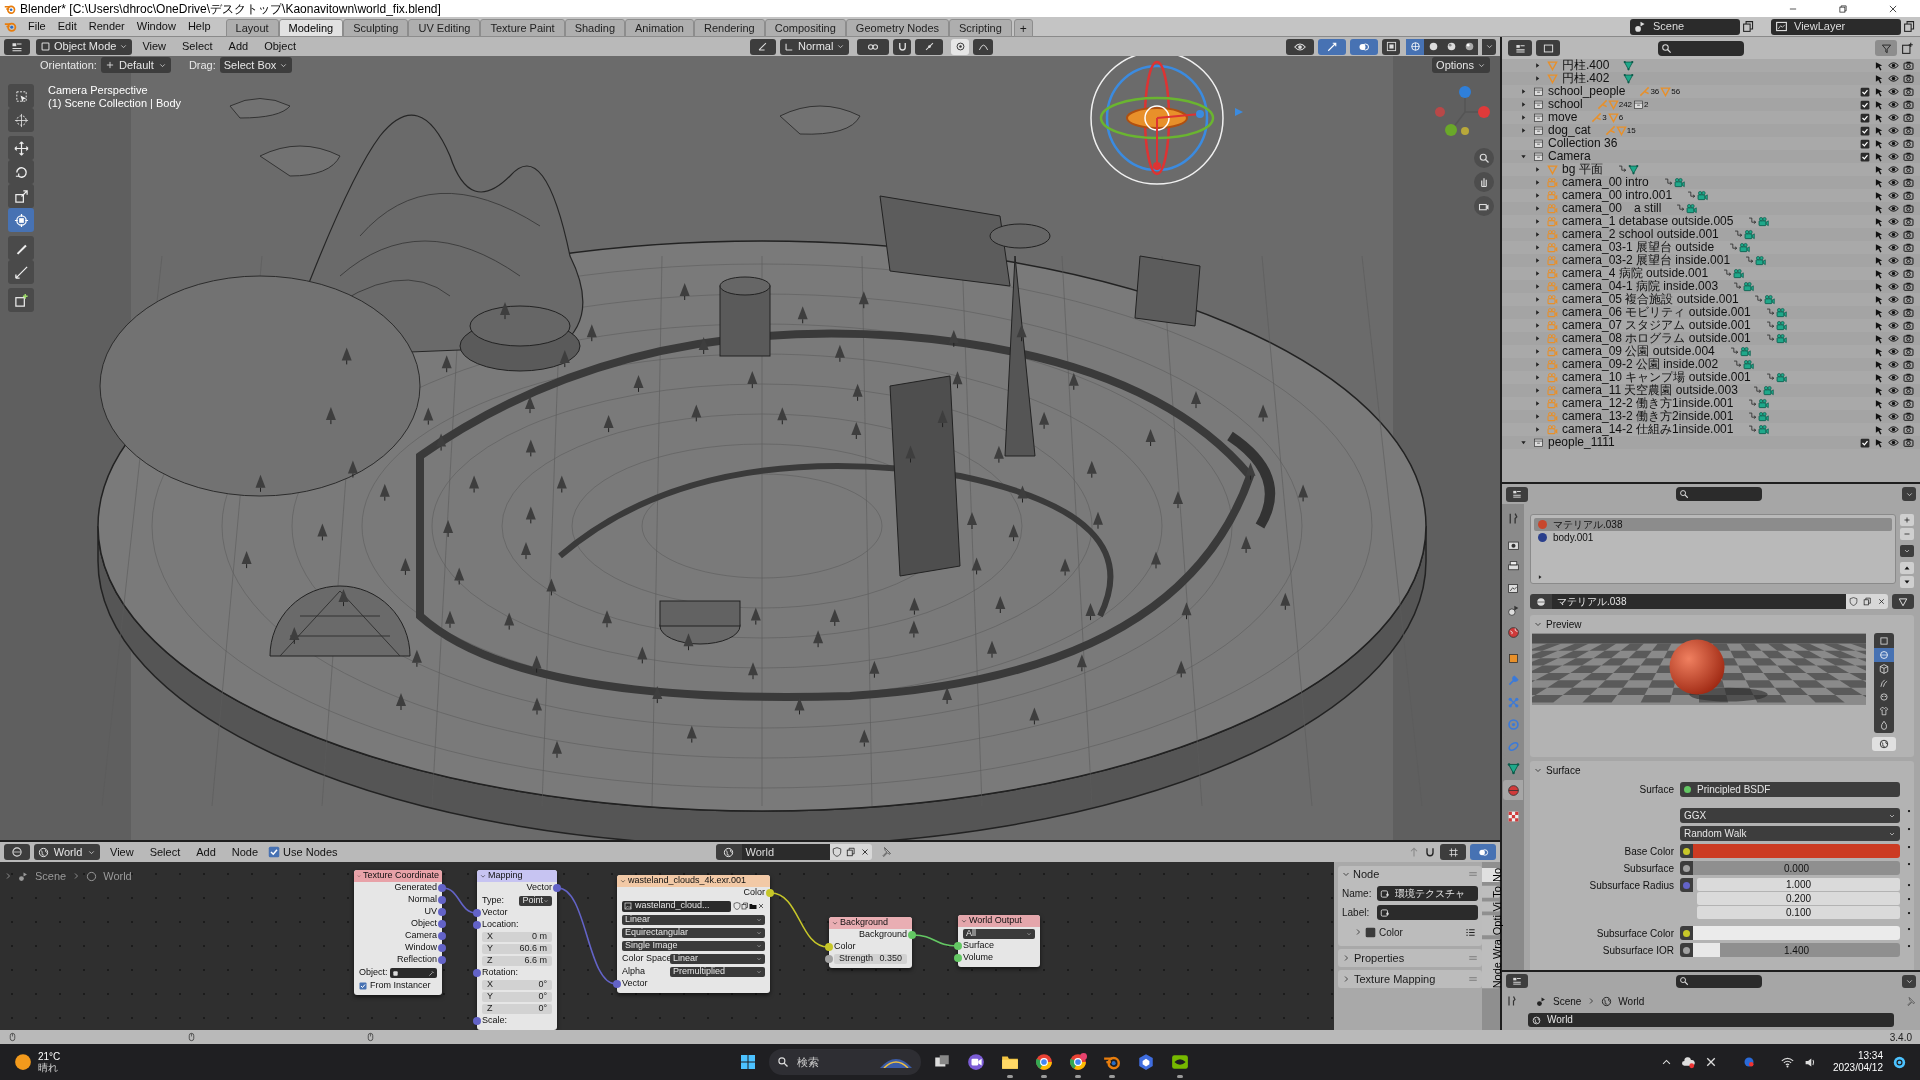  I want to click on dropdown: Premultiplied, so click(717, 971).